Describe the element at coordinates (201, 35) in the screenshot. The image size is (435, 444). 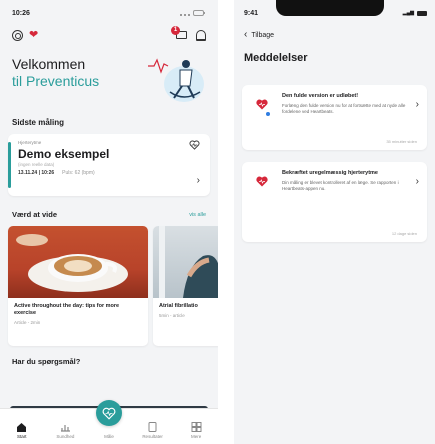
I see `bell-icon` at that location.